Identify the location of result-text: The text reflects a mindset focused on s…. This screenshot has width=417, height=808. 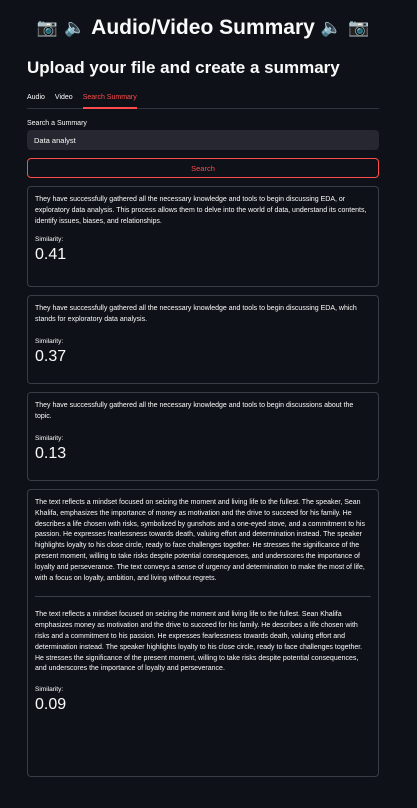
(200, 540).